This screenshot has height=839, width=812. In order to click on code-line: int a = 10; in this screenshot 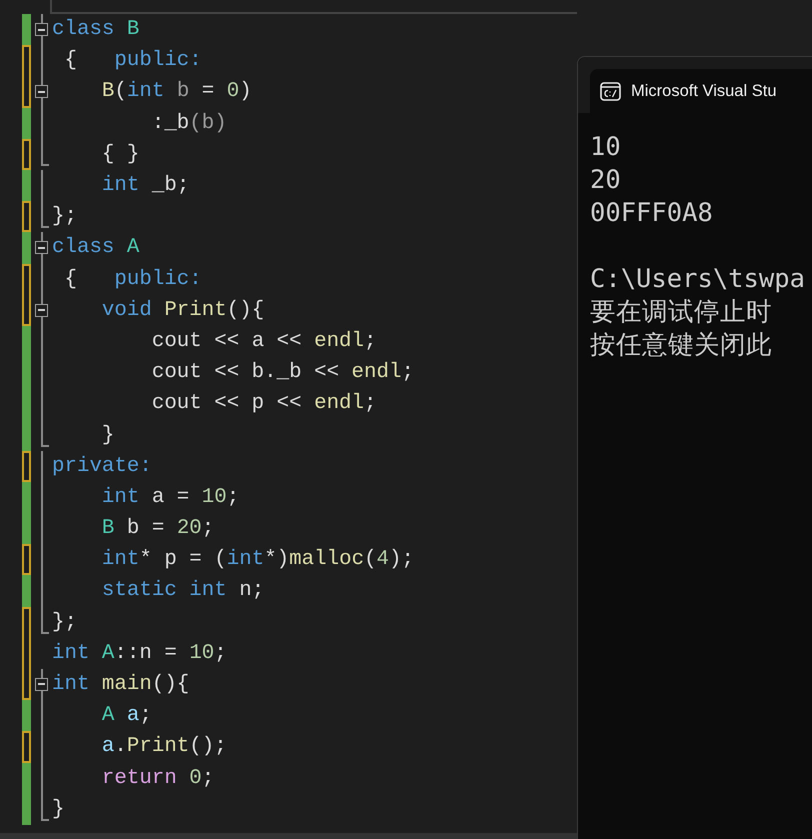, I will do `click(170, 497)`.